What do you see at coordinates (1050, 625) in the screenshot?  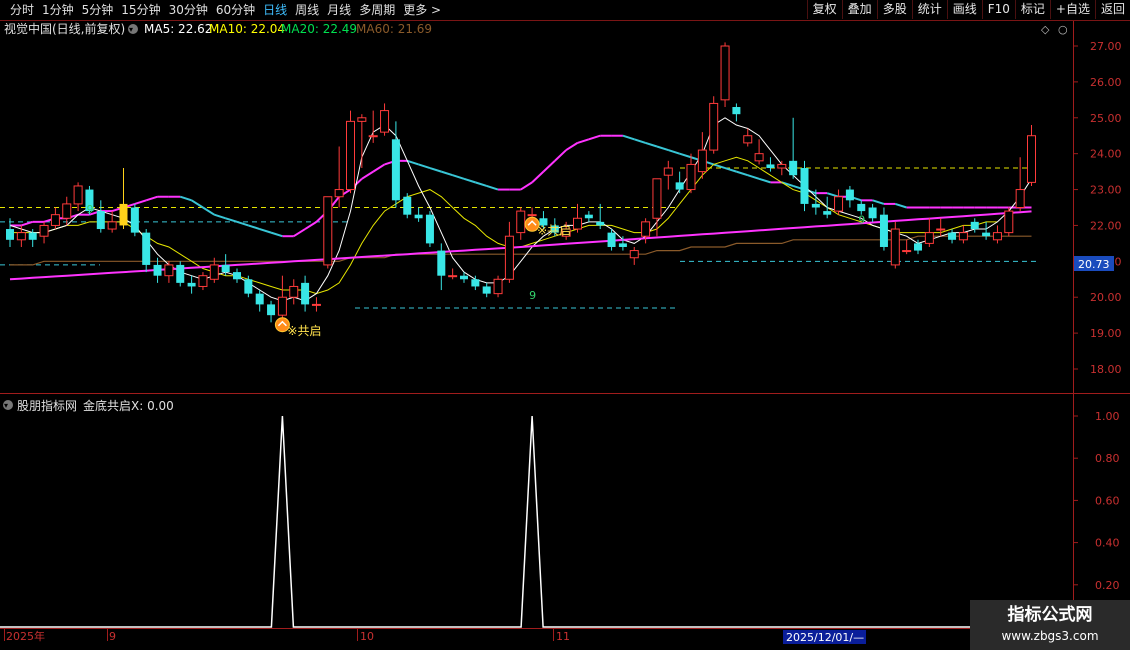 I see `watermark: 指标公式网 www.zbgs3.com` at bounding box center [1050, 625].